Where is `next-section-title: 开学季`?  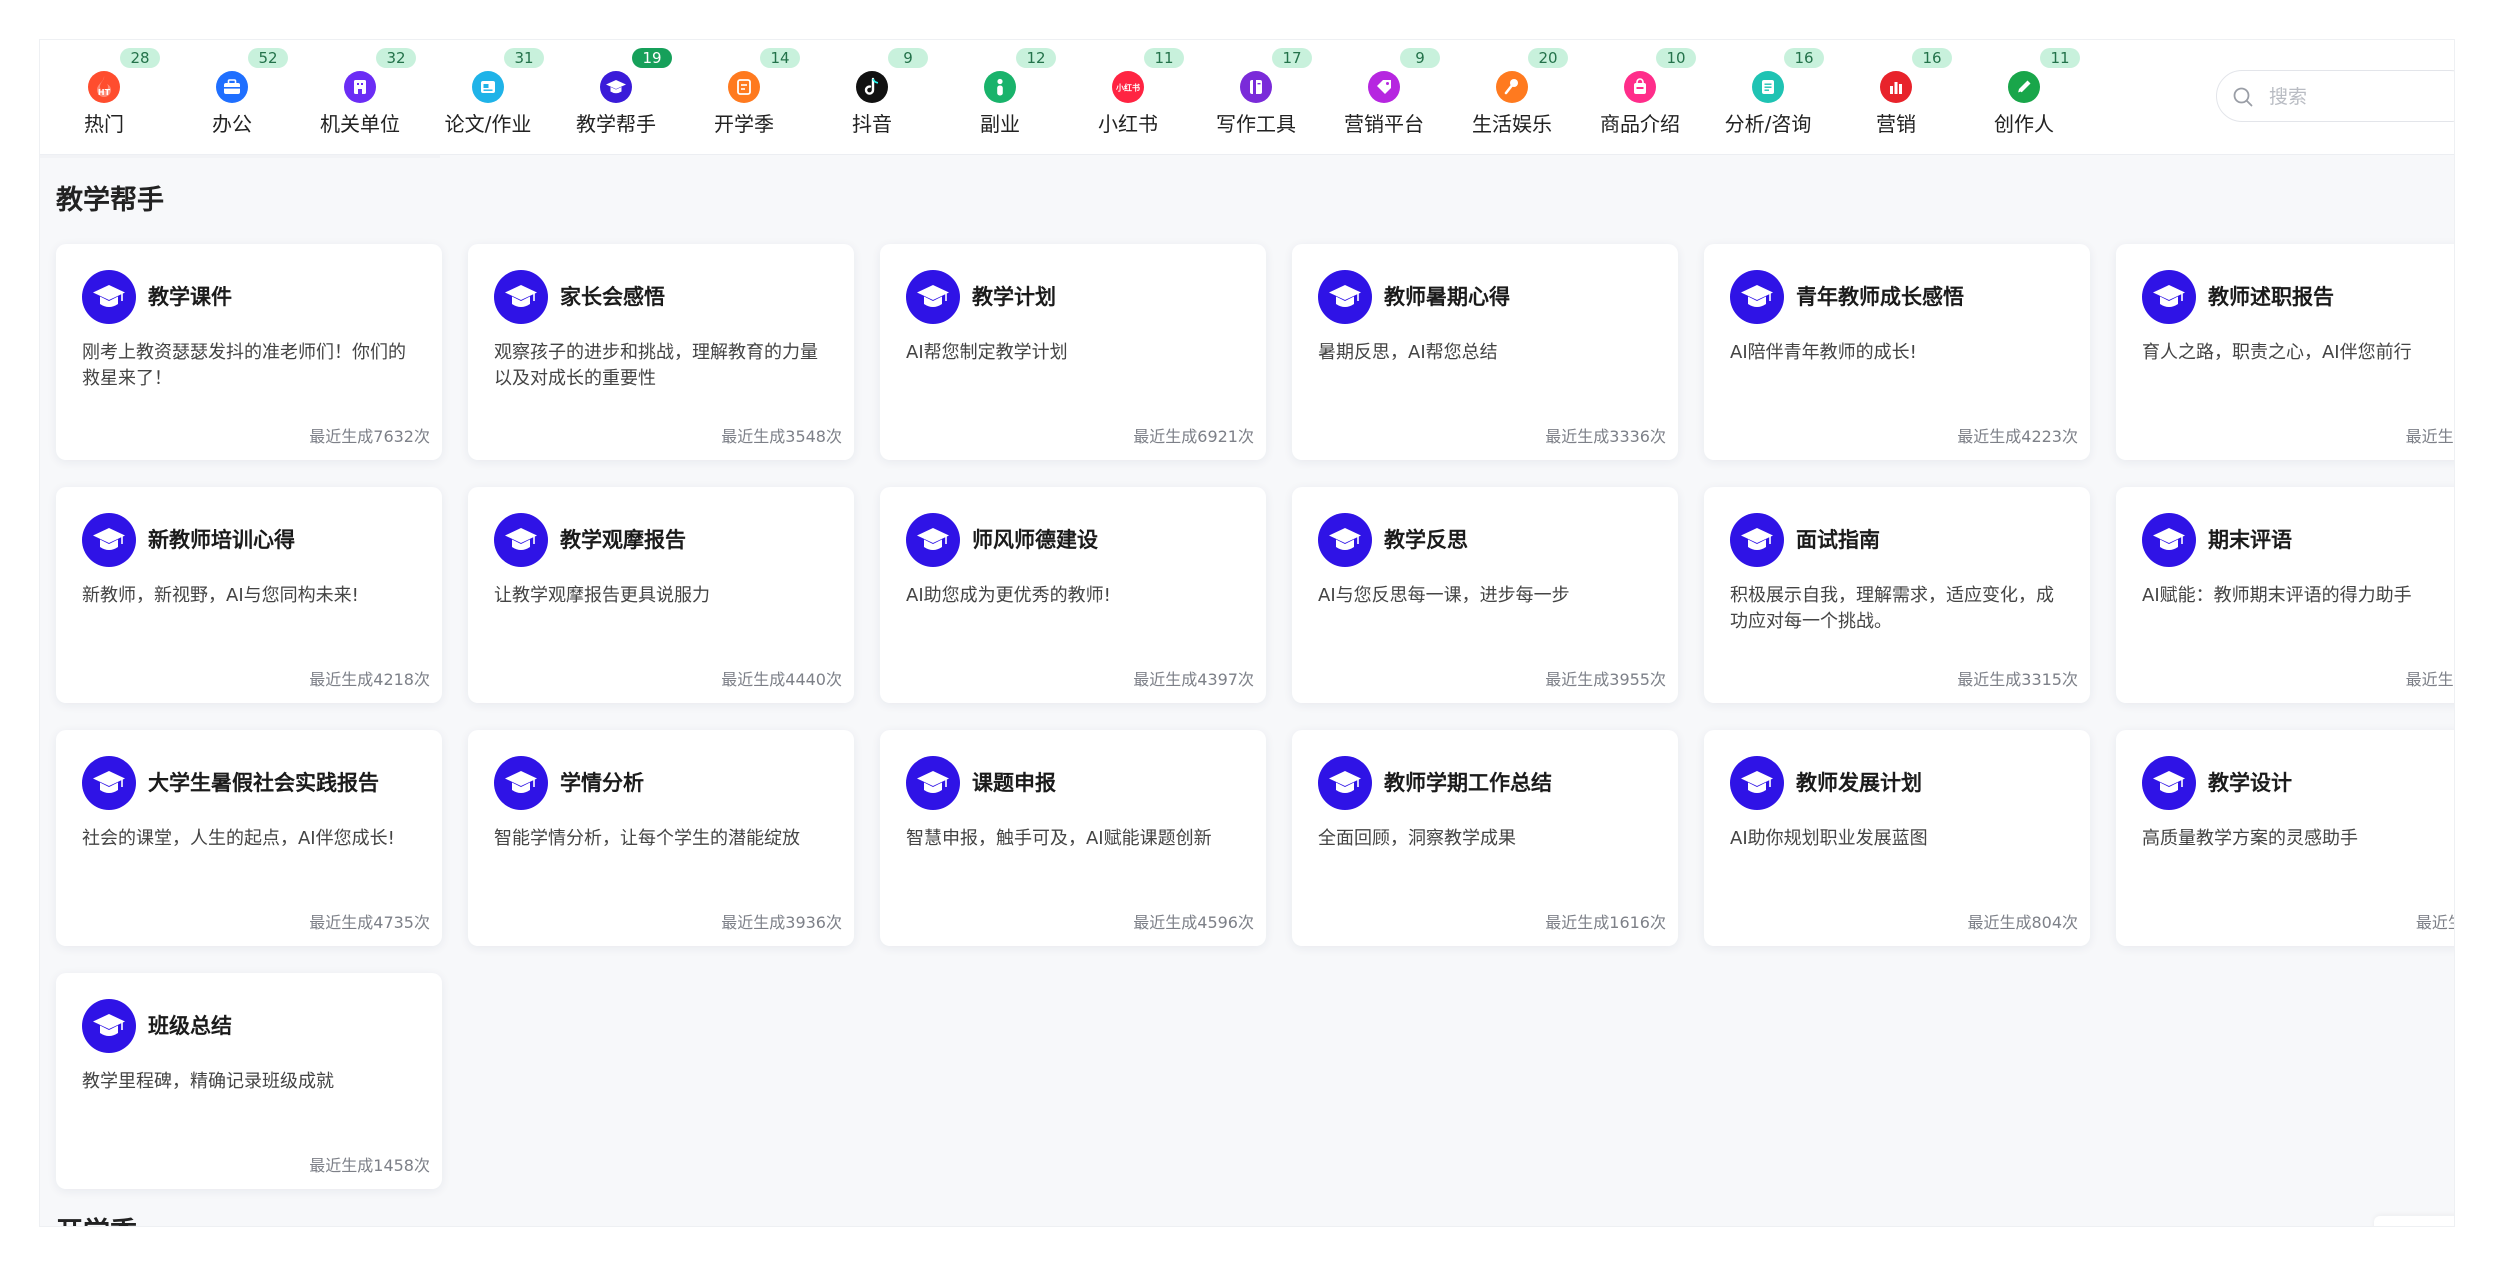
next-section-title: 开学季 is located at coordinates (96, 1221).